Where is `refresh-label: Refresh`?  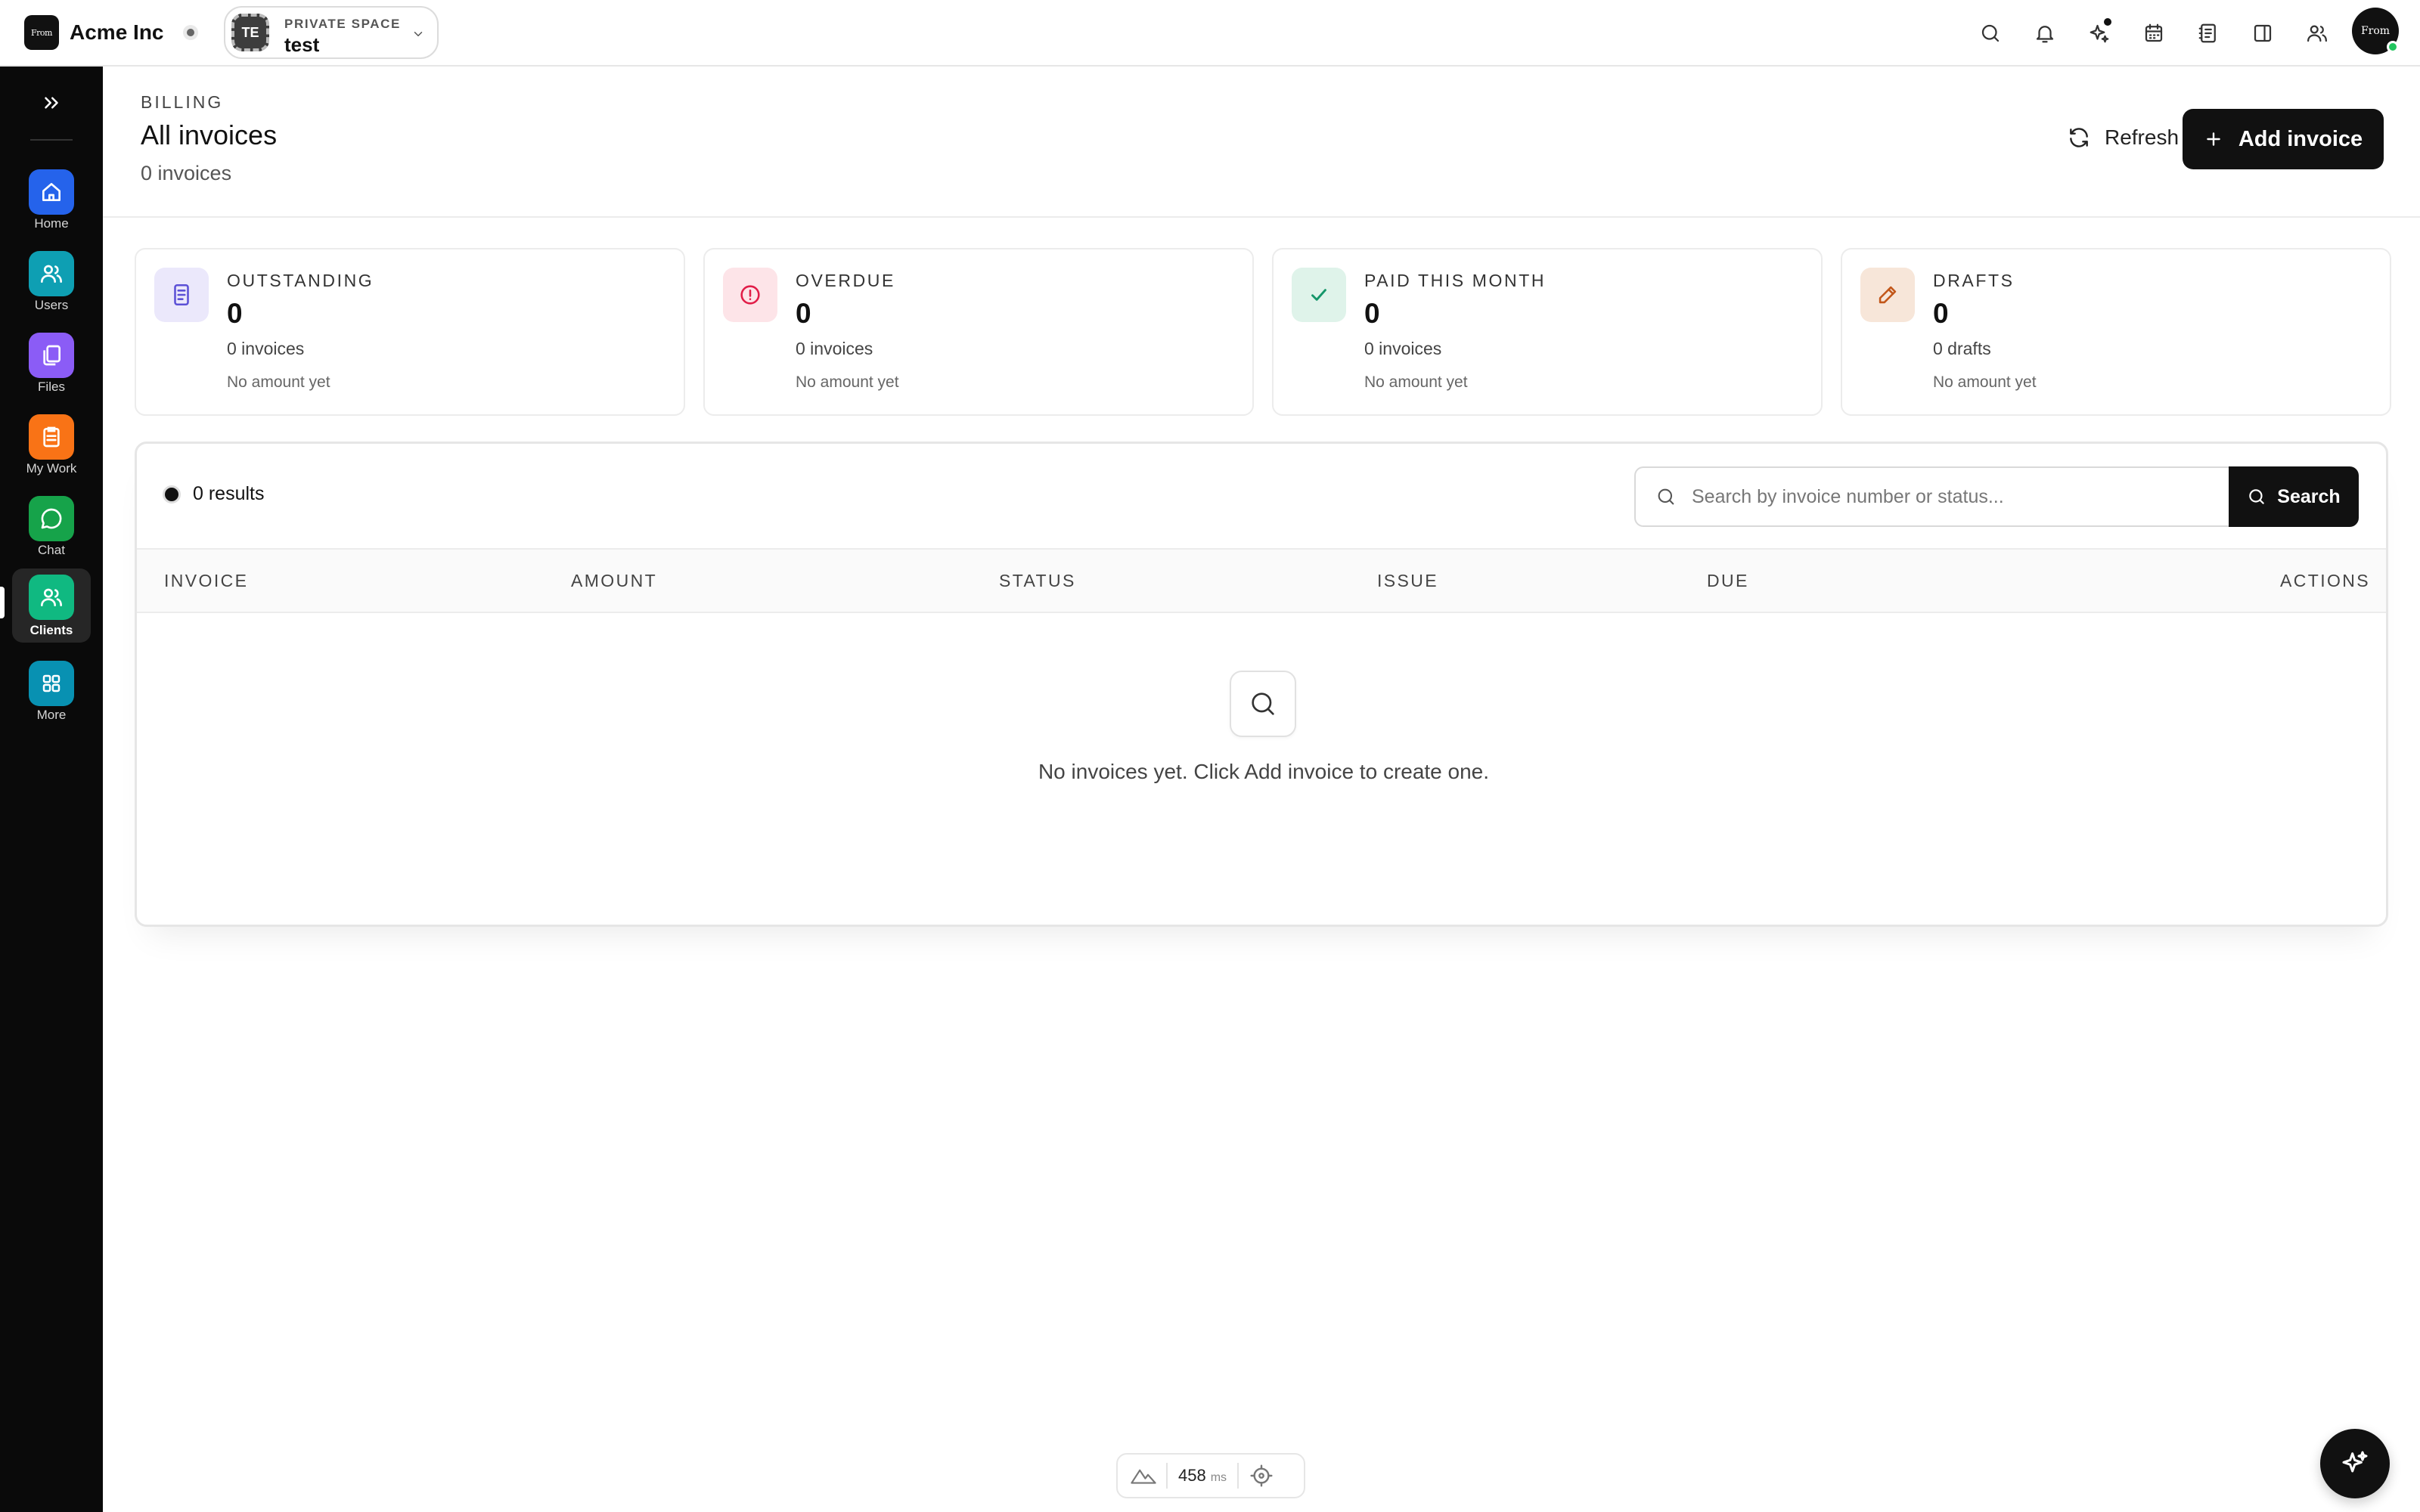
refresh-label: Refresh is located at coordinates (2142, 137).